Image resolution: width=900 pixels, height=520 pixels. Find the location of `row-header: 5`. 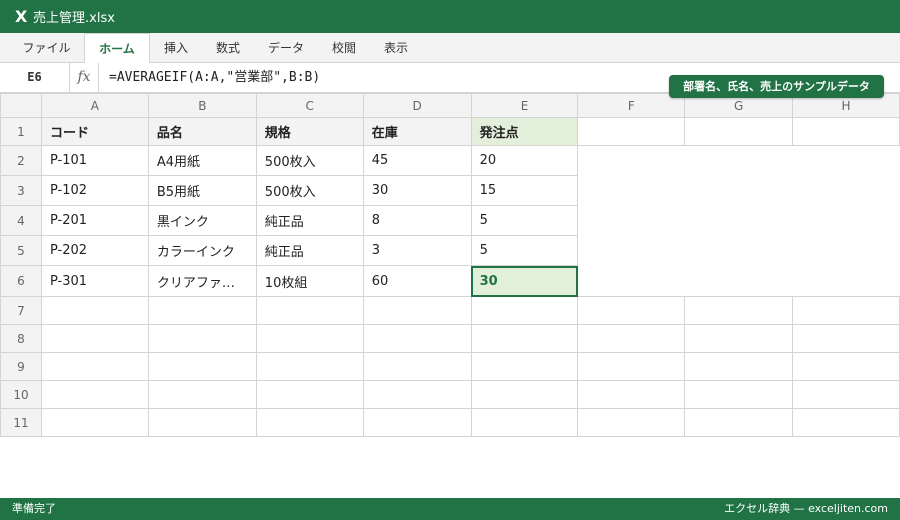

row-header: 5 is located at coordinates (21, 250).